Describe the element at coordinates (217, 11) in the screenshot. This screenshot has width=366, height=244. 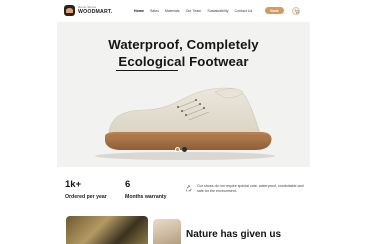
I see `nav-sustainability: Sustainability` at that location.